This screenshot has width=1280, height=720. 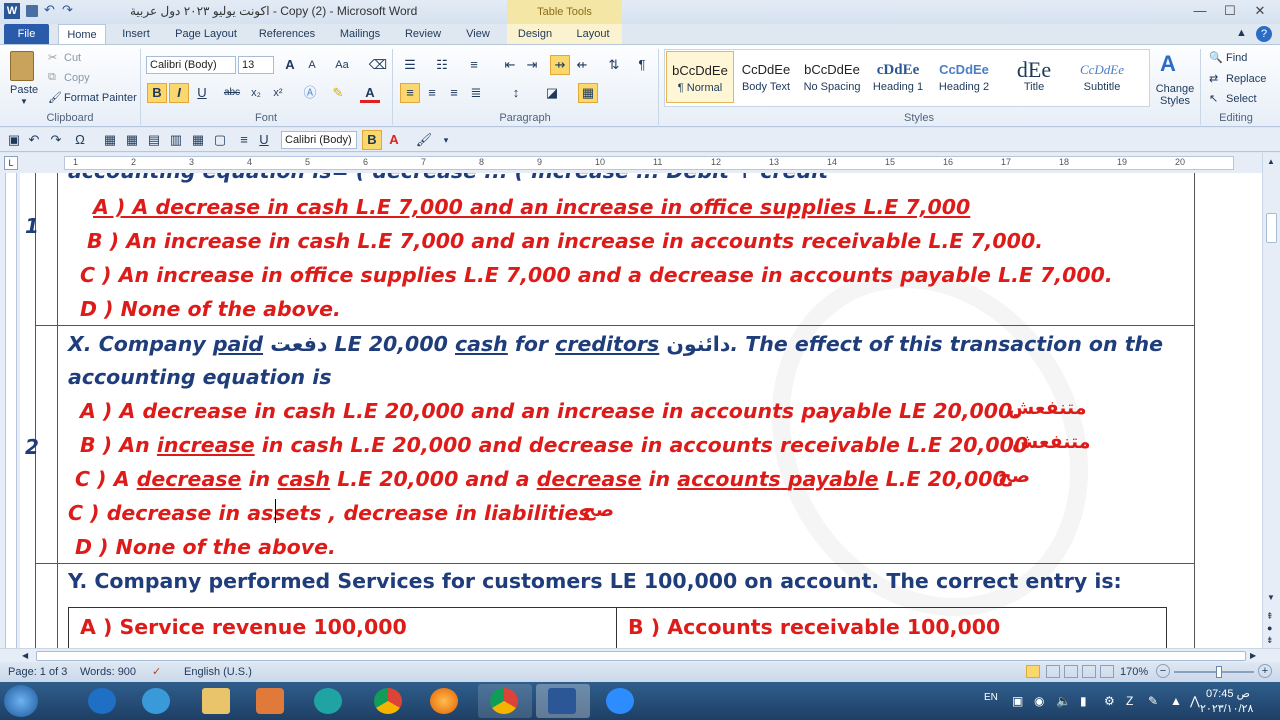 I want to click on change-styles-button: Change Styles, so click(x=1175, y=95).